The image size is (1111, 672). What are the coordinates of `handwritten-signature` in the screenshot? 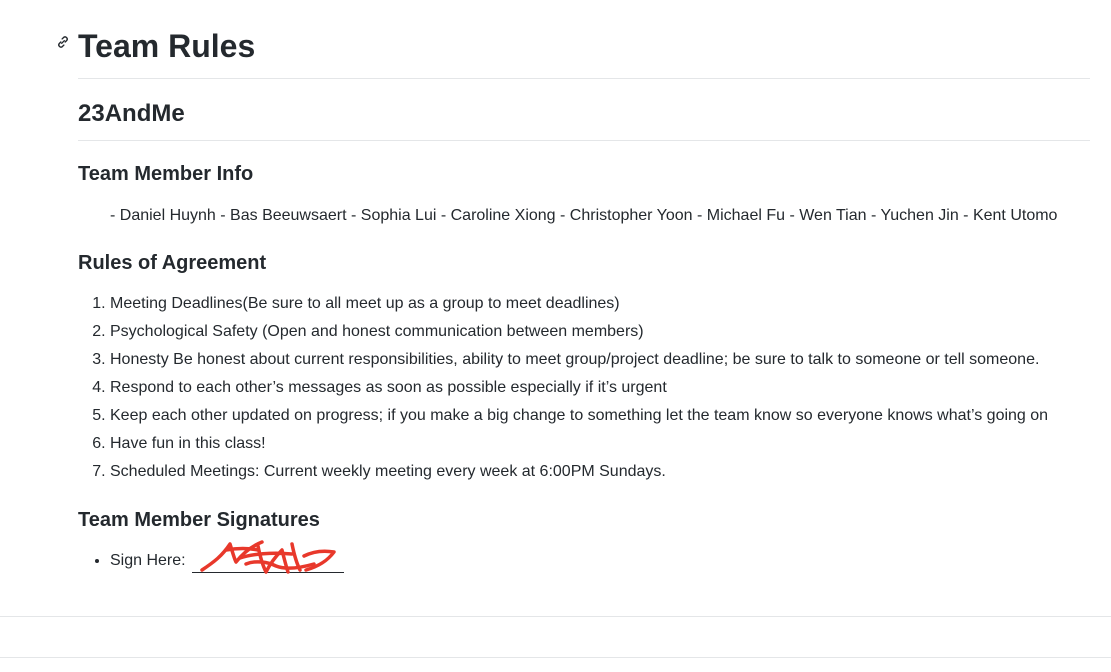 It's located at (268, 557).